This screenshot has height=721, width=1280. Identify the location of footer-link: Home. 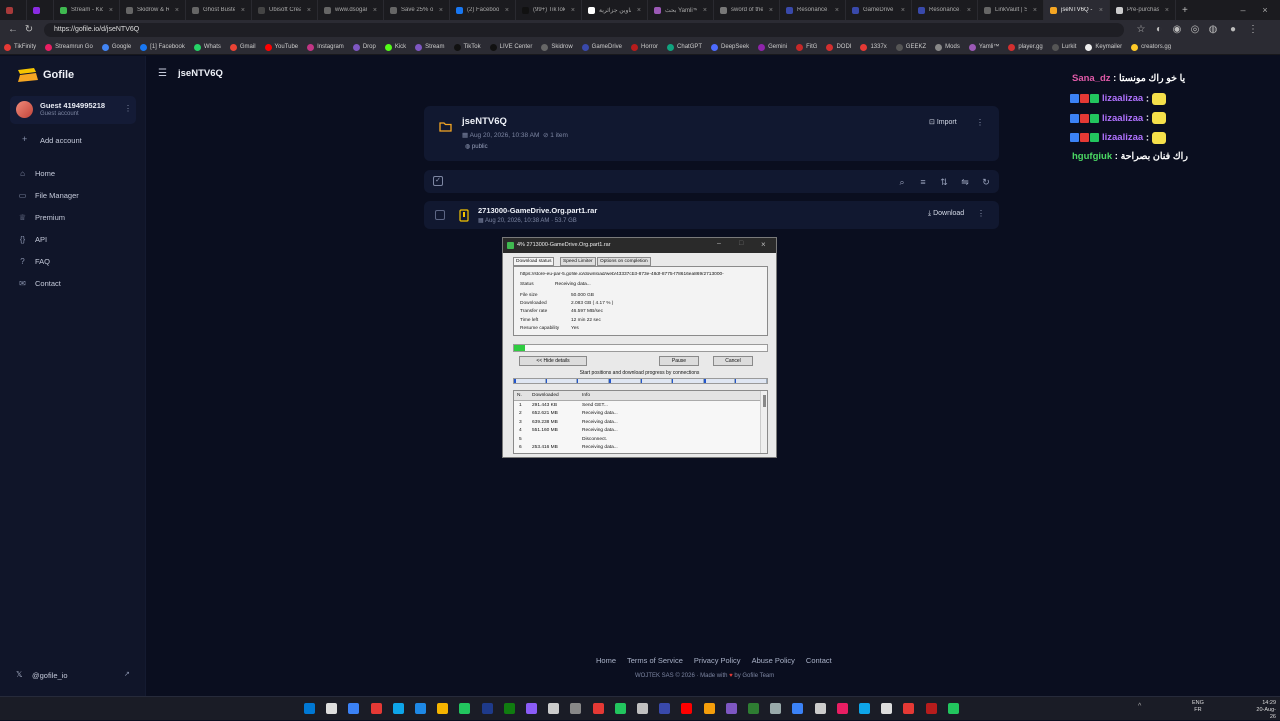
(606, 660).